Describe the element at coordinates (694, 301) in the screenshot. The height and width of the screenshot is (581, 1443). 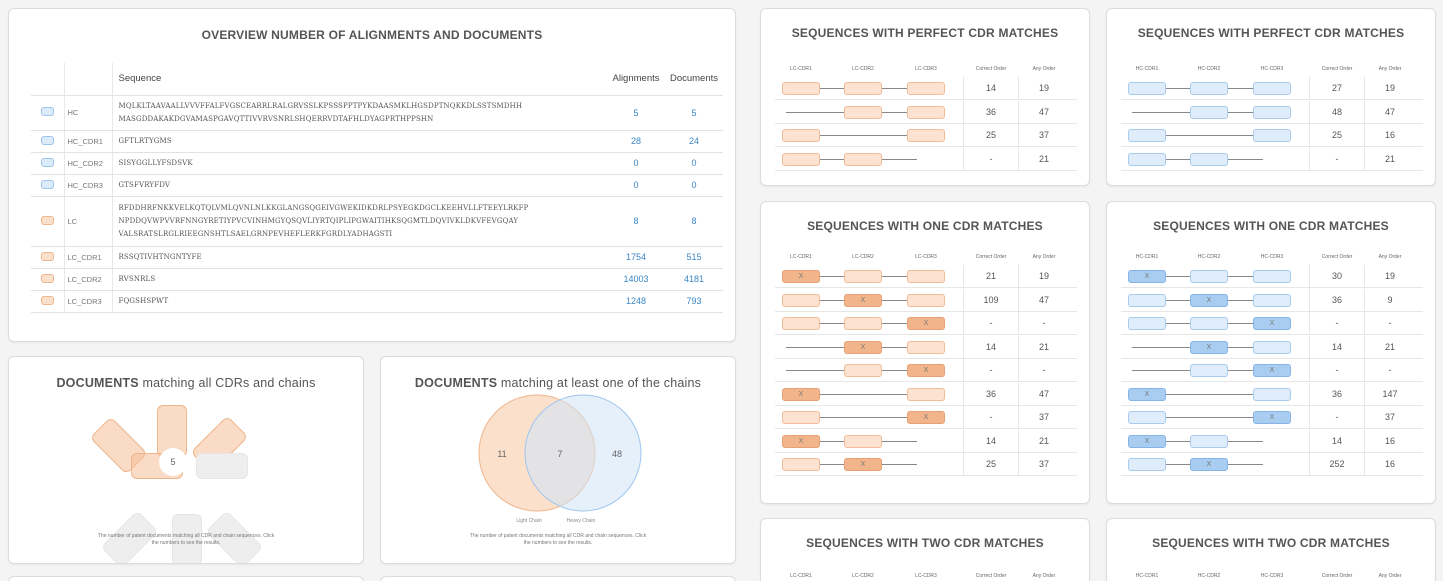
I see `documents-count-link: 793` at that location.